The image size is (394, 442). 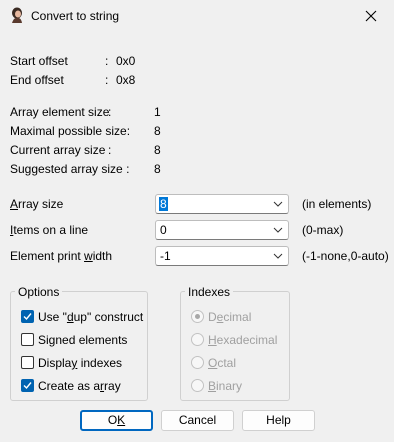 What do you see at coordinates (79, 386) in the screenshot?
I see `create-array-label: Create as array` at bounding box center [79, 386].